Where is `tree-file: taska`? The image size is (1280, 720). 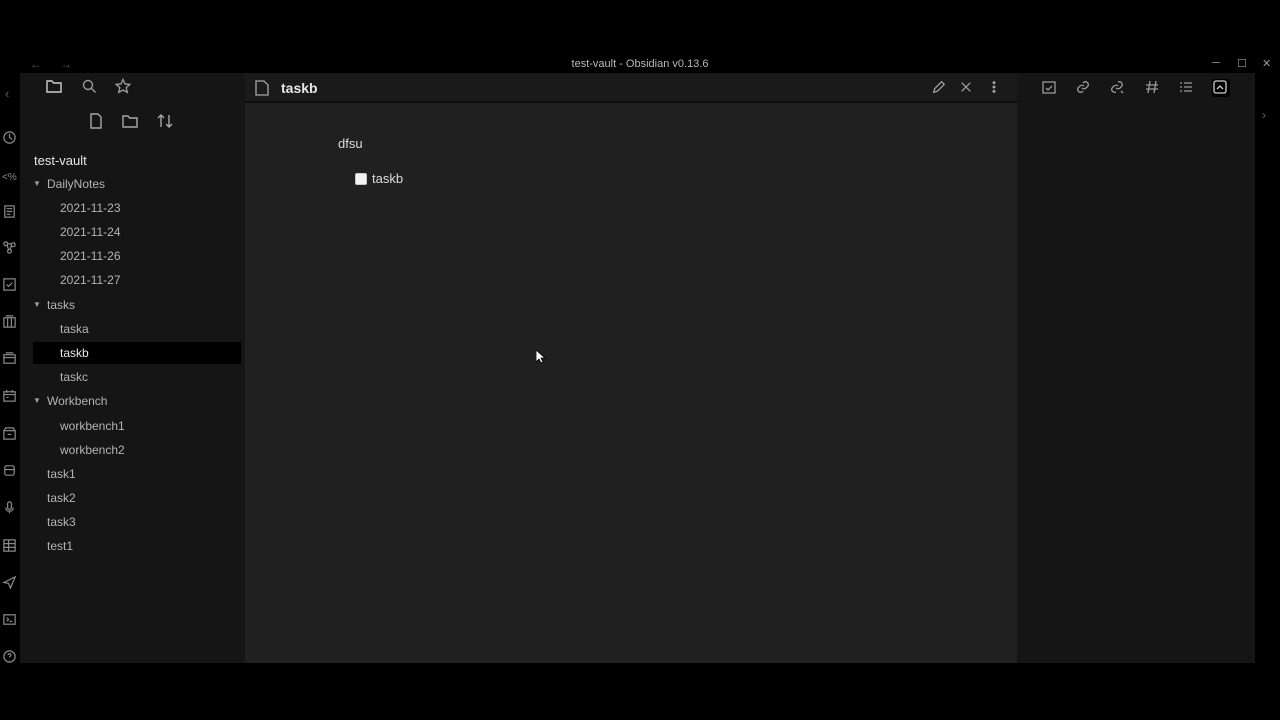 tree-file: taska is located at coordinates (137, 329).